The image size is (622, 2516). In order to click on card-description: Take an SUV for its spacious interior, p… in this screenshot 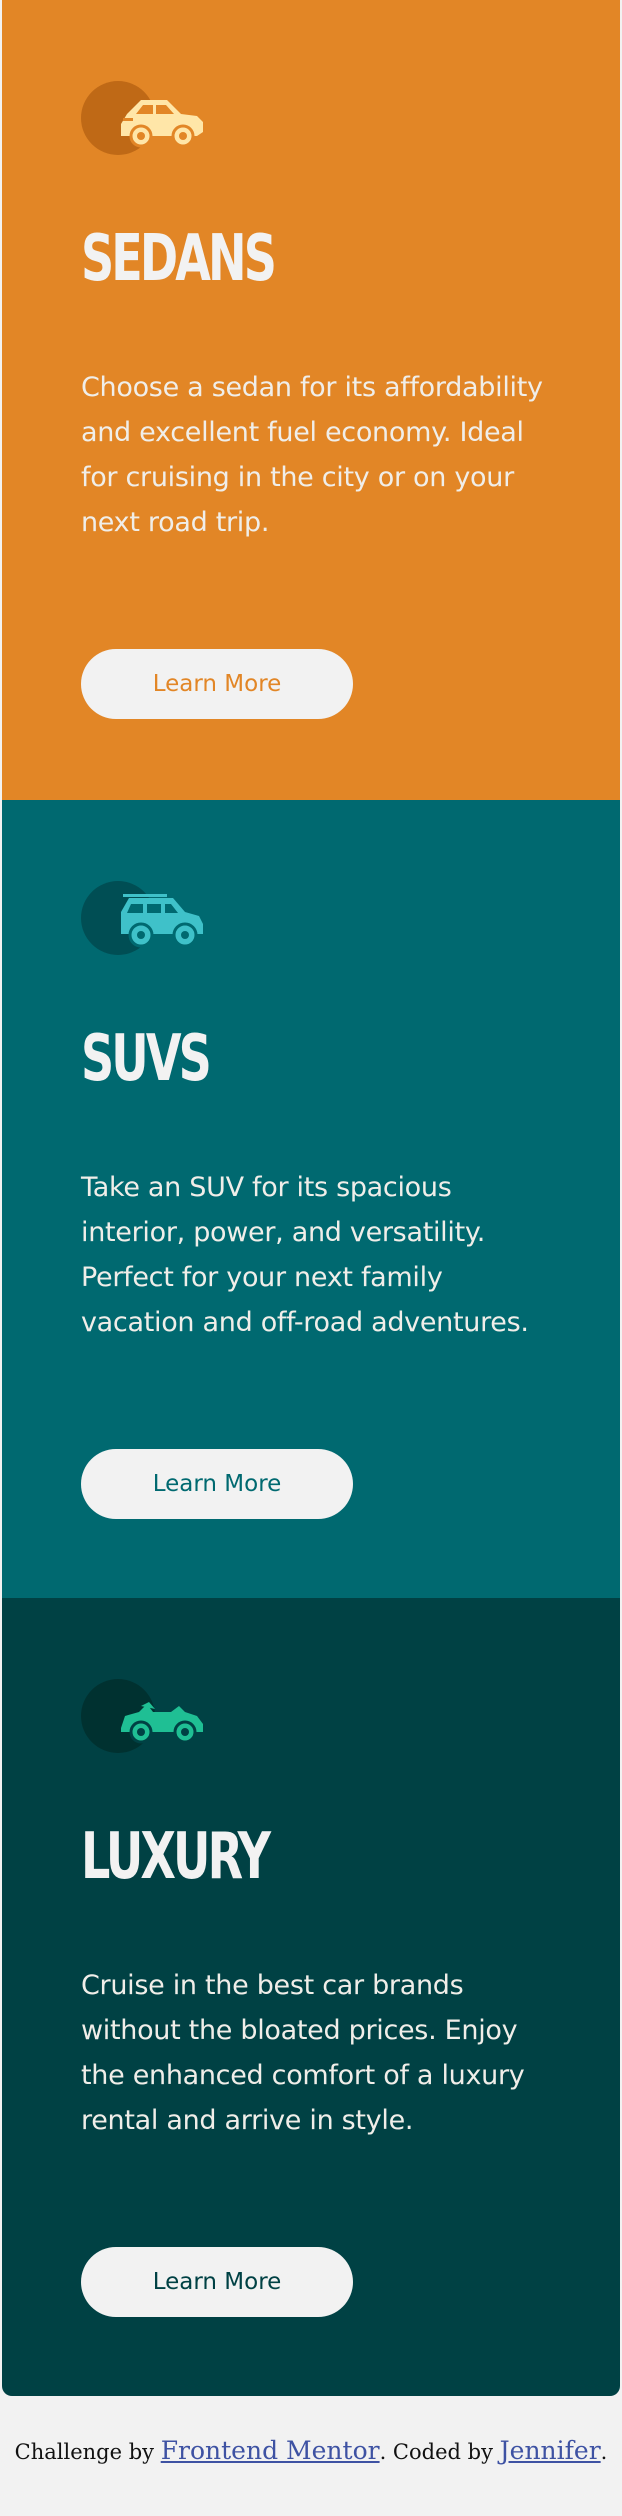, I will do `click(305, 1255)`.